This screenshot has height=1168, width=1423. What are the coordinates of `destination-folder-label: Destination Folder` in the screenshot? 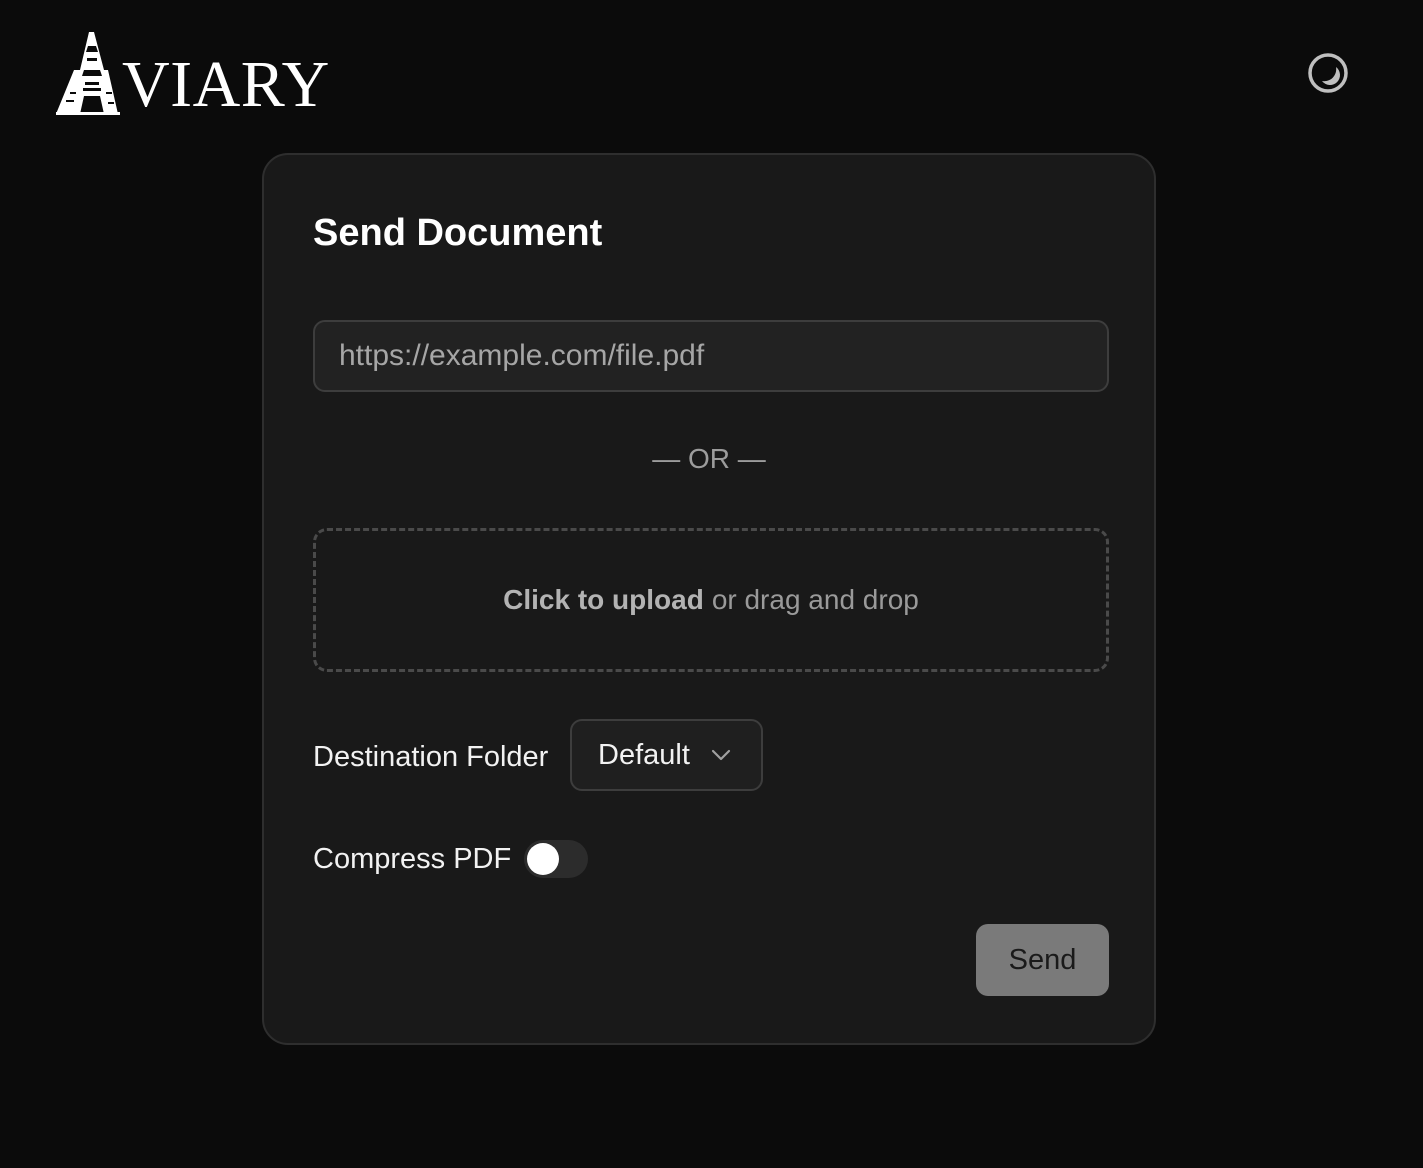 It's located at (431, 757).